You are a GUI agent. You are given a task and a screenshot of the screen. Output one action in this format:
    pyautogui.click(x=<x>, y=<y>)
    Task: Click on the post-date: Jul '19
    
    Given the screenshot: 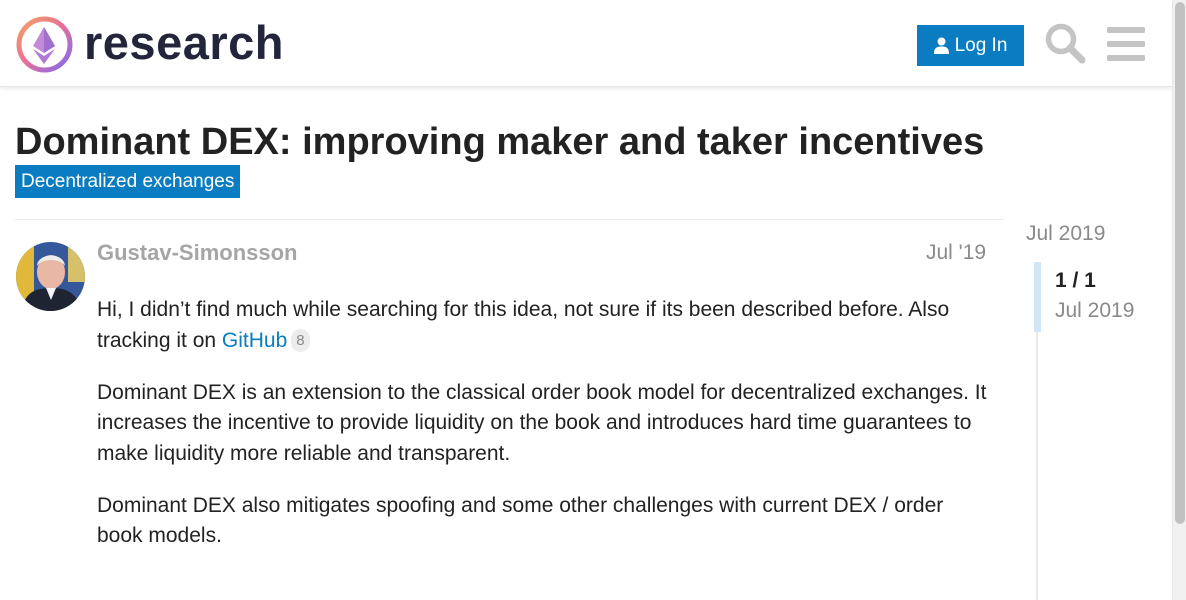 What is the action you would take?
    pyautogui.click(x=956, y=253)
    